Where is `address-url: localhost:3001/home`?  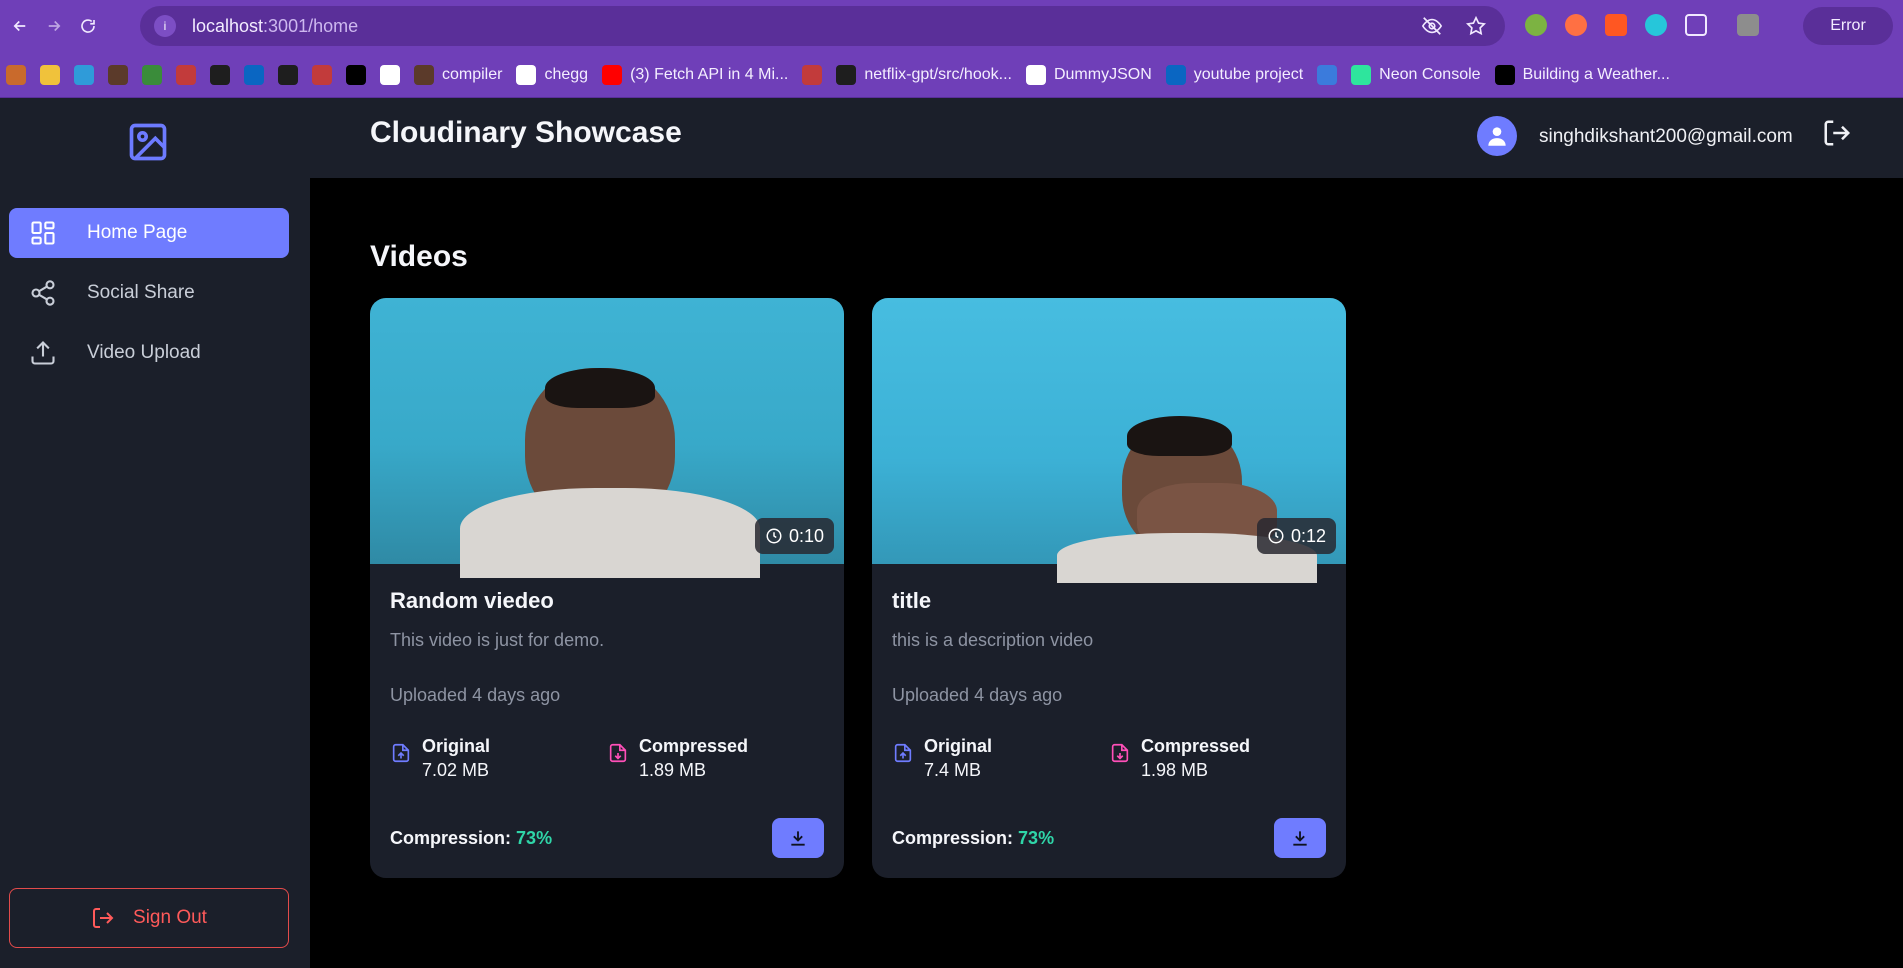 address-url: localhost:3001/home is located at coordinates (275, 26).